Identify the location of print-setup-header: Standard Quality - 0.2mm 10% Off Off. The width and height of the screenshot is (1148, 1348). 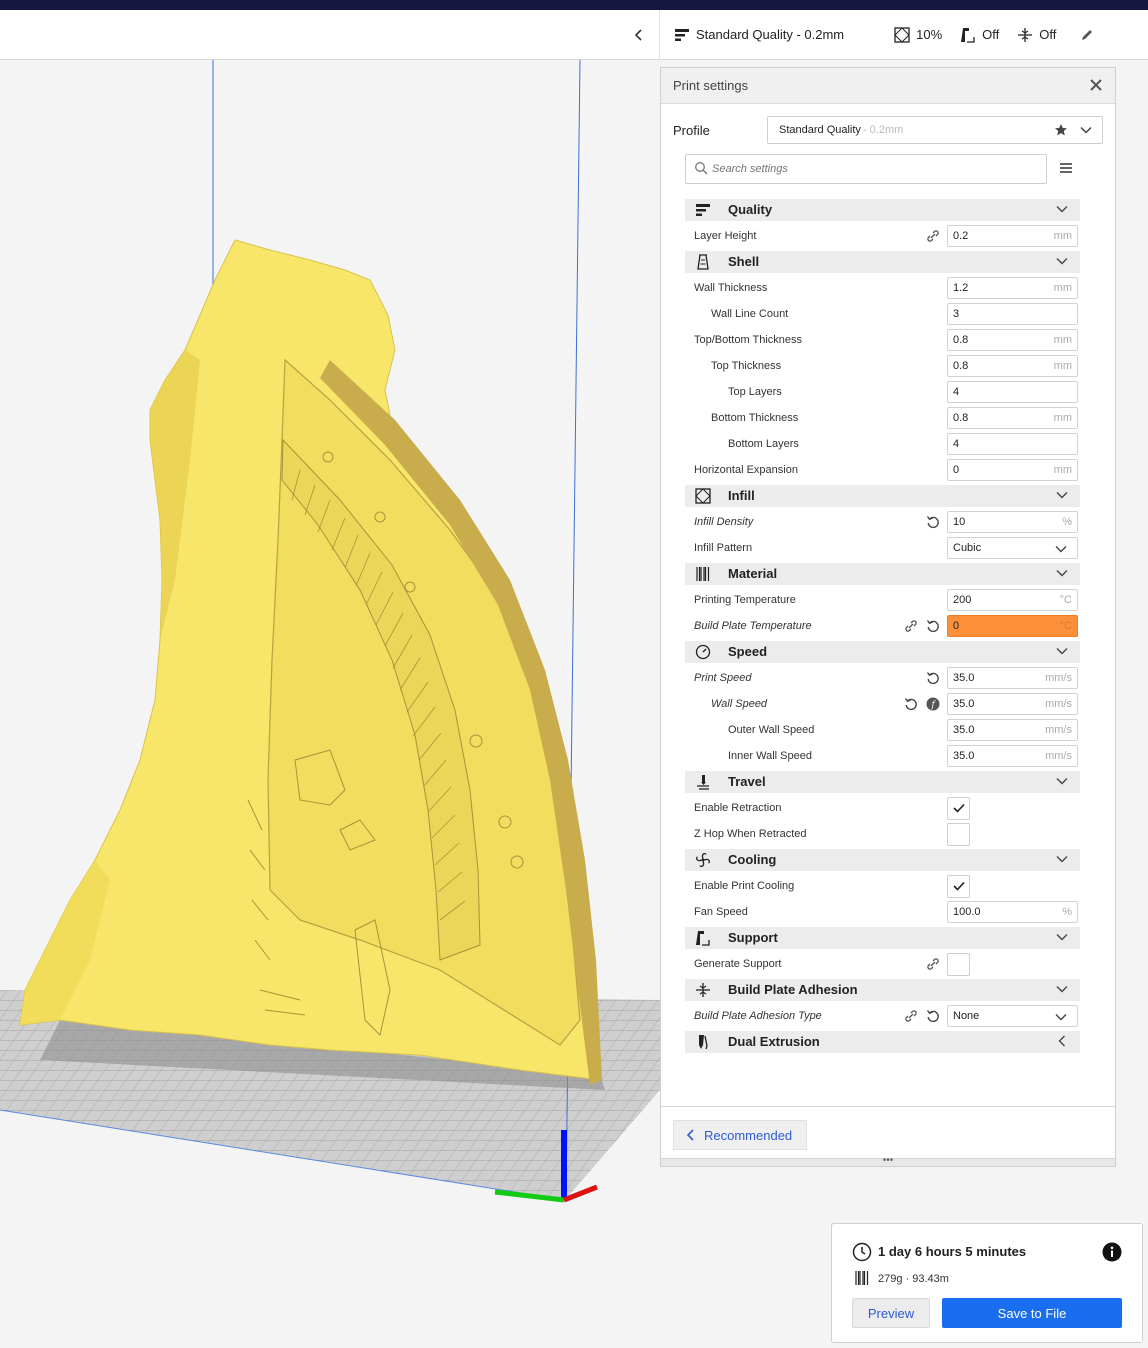
(903, 35).